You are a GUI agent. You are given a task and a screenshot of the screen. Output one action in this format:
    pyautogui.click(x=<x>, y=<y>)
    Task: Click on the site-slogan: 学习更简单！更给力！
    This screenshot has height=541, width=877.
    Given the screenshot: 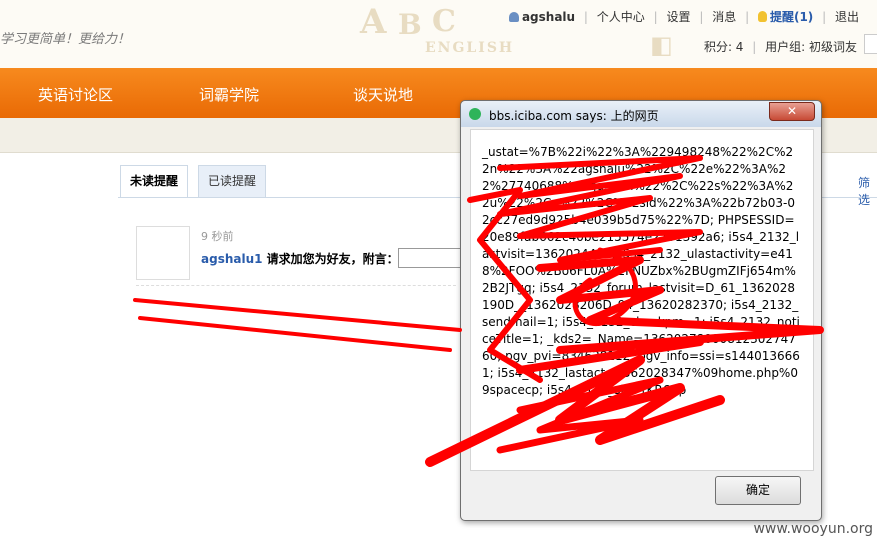 What is the action you would take?
    pyautogui.click(x=65, y=39)
    